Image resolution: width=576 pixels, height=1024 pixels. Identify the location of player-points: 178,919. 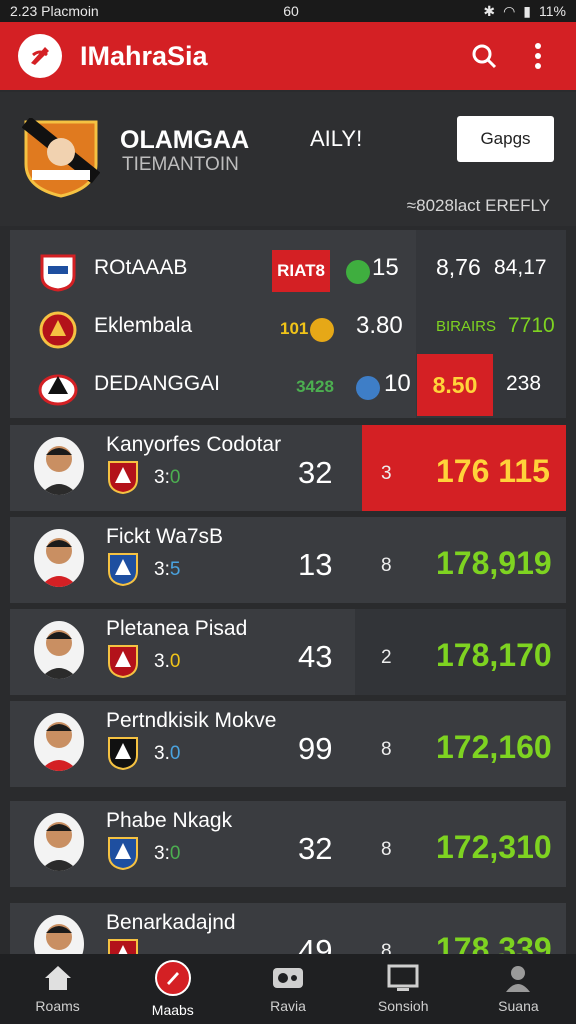
(494, 563).